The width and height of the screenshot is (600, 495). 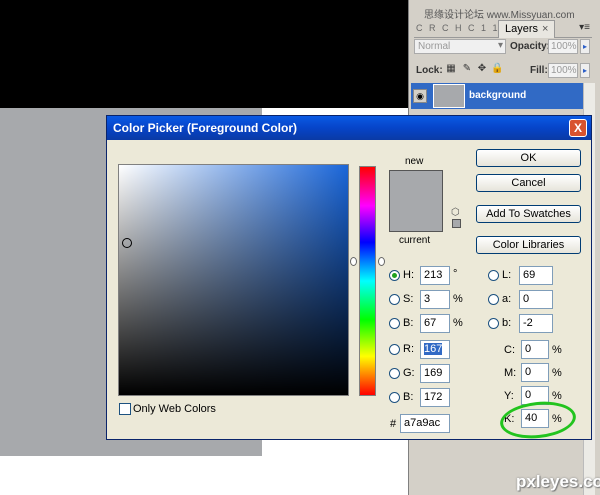 I want to click on l-label: L:, so click(x=507, y=275).